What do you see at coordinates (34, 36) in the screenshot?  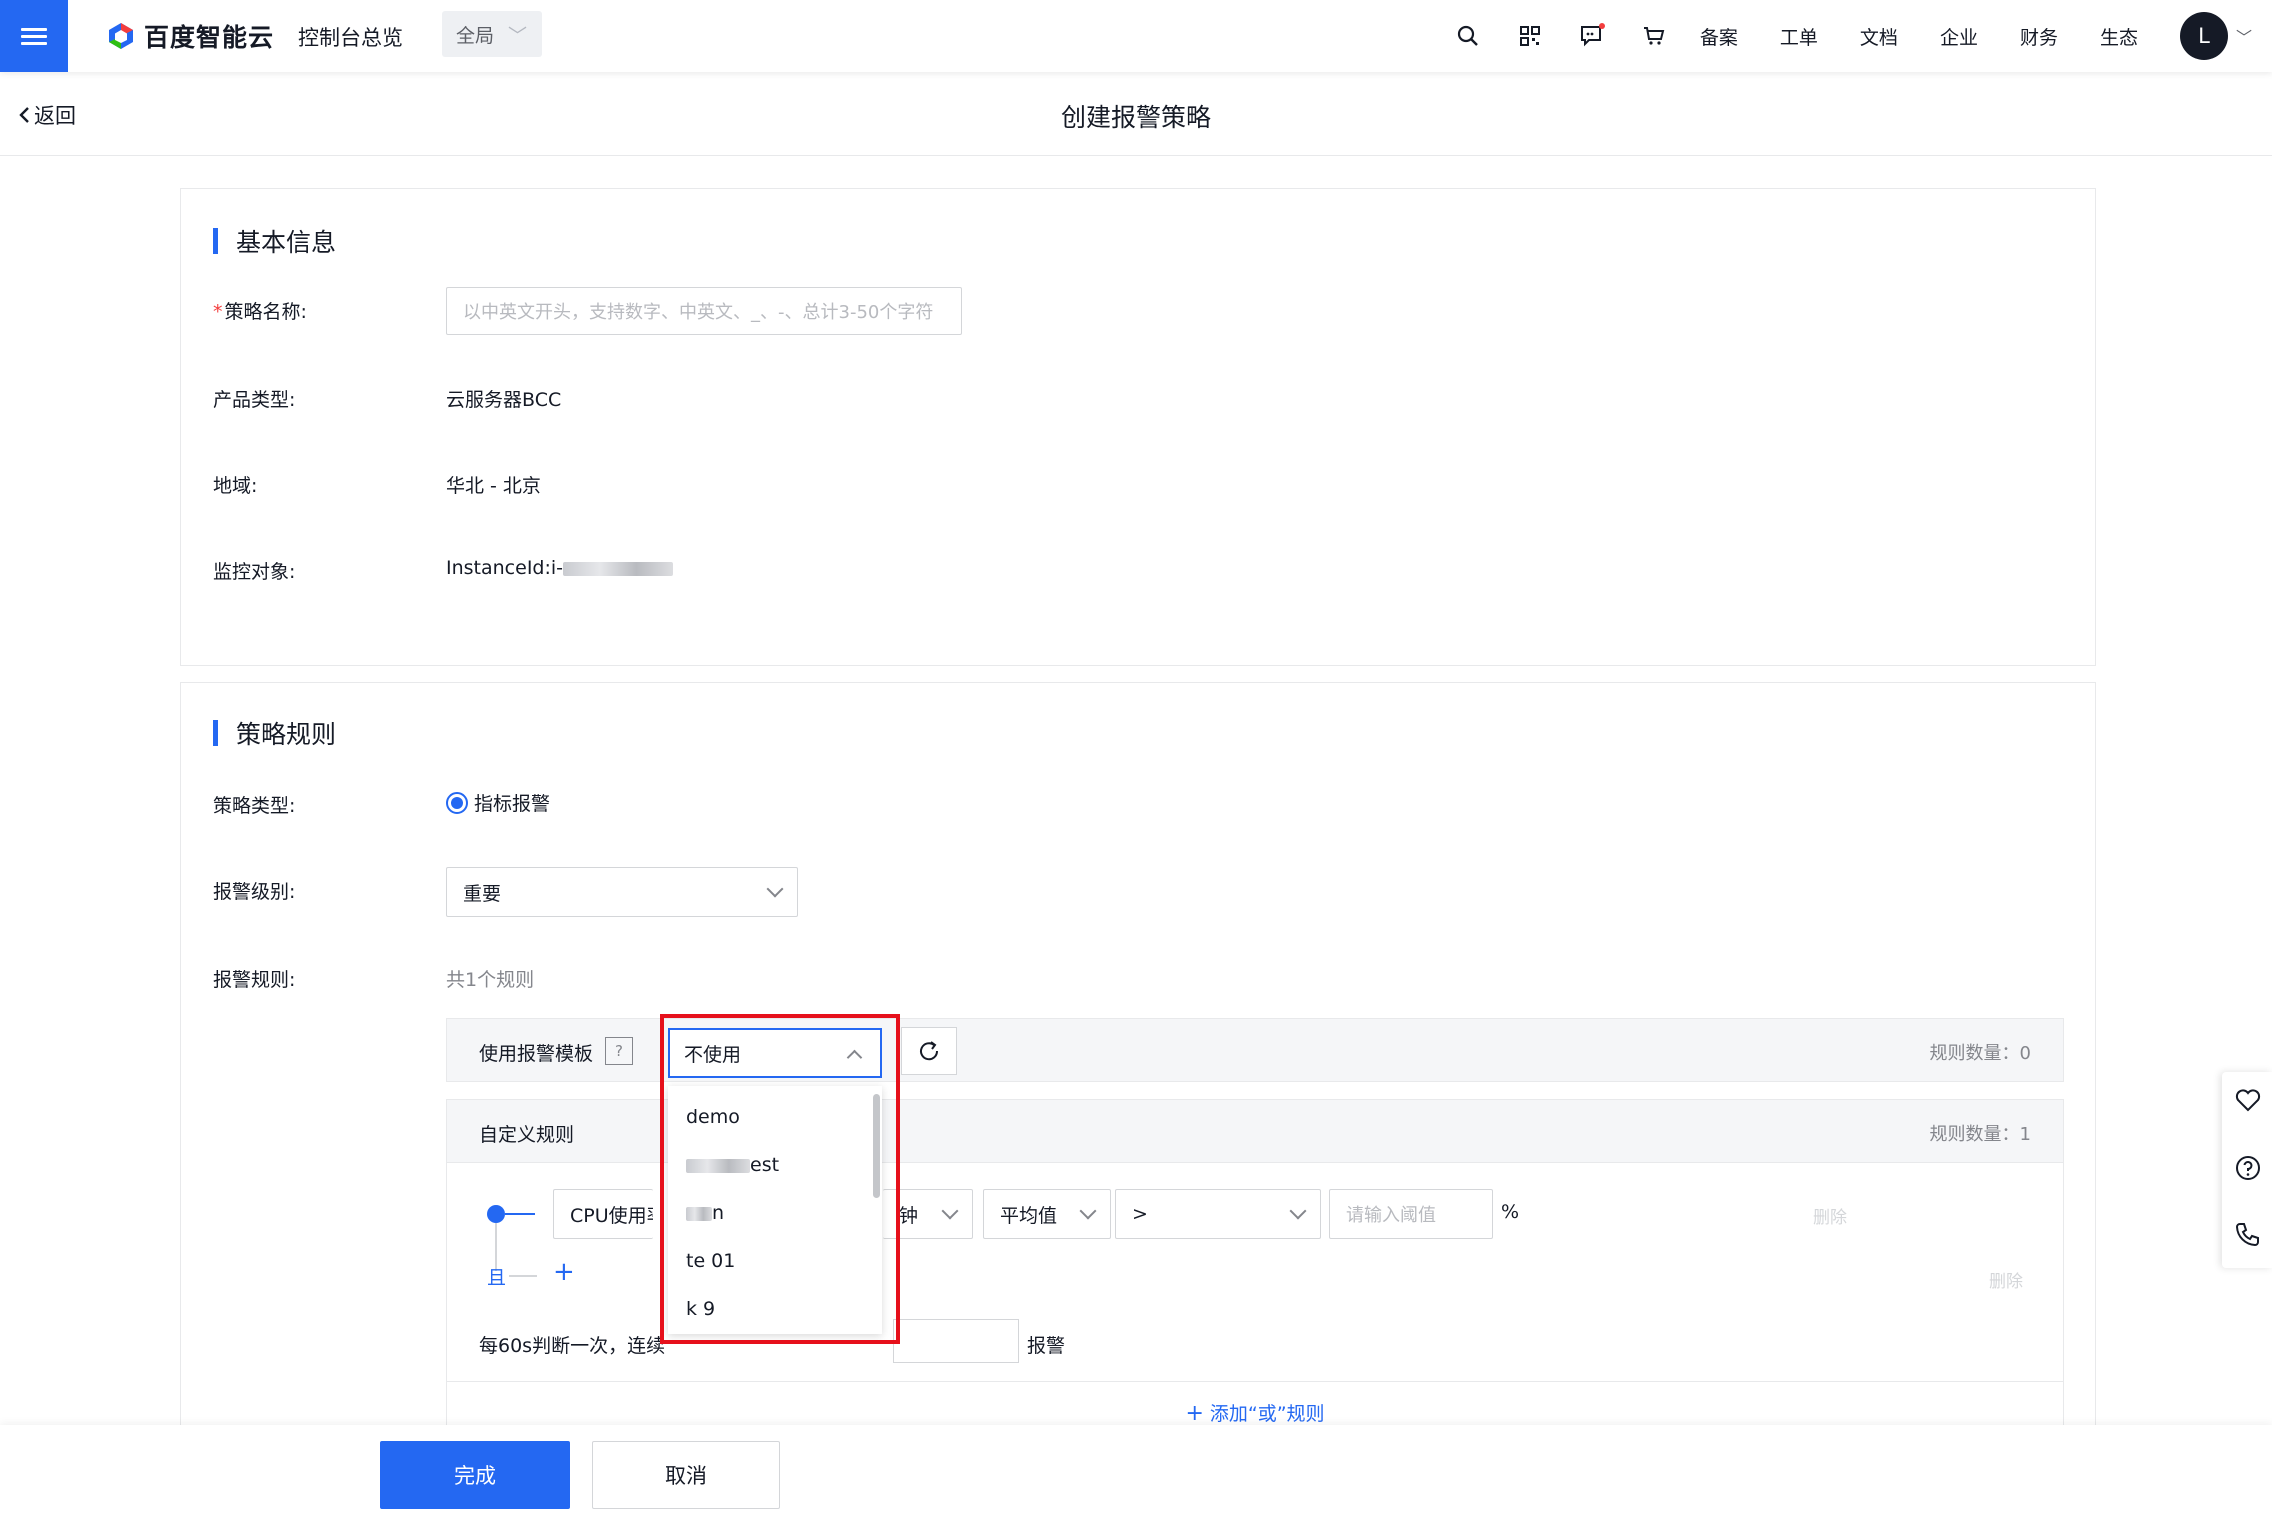 I see `menu-icon` at bounding box center [34, 36].